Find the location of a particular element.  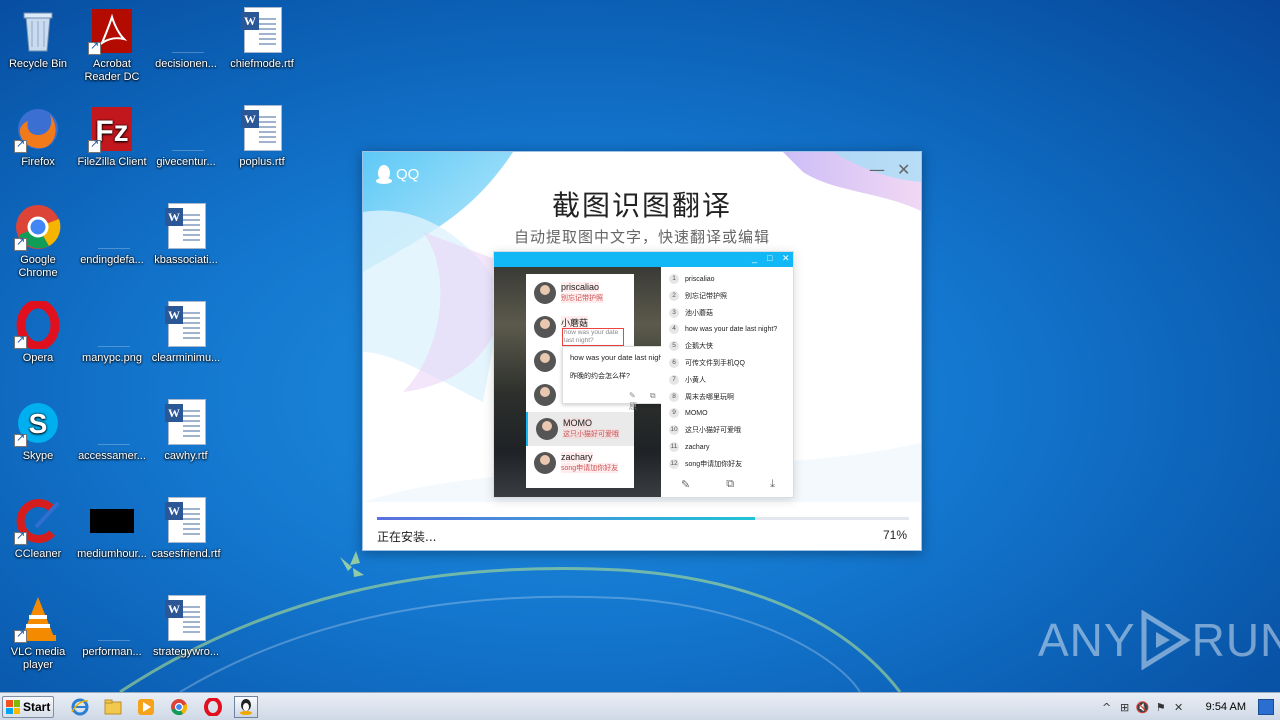

show-desktop-button is located at coordinates (1266, 707).